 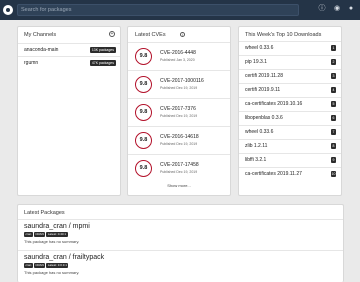 What do you see at coordinates (333, 90) in the screenshot?
I see `rank-badge: 4` at bounding box center [333, 90].